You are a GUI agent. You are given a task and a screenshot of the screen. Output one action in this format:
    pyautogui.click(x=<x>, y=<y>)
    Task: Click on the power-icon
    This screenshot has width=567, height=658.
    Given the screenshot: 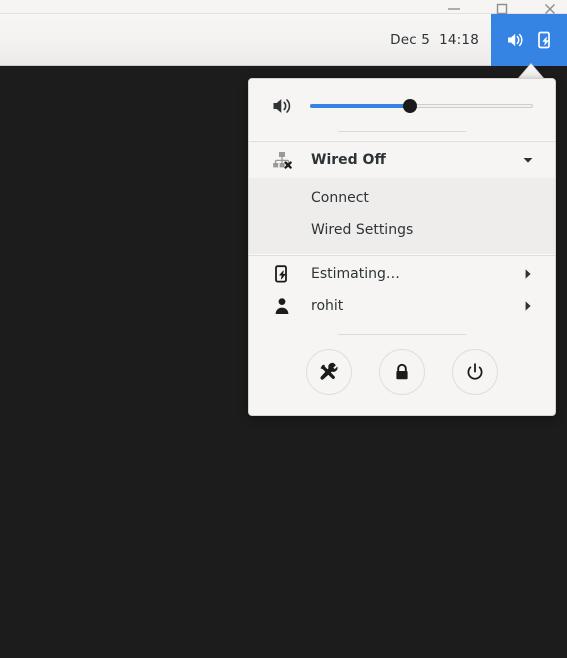 What is the action you would take?
    pyautogui.click(x=475, y=371)
    